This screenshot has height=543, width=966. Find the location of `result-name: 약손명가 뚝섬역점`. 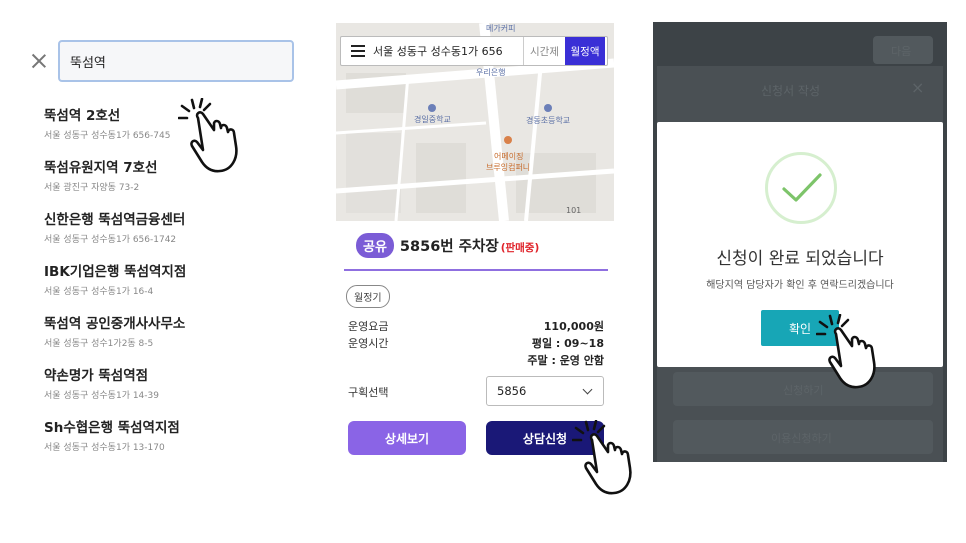

result-name: 약손명가 뚝섬역점 is located at coordinates (96, 376).